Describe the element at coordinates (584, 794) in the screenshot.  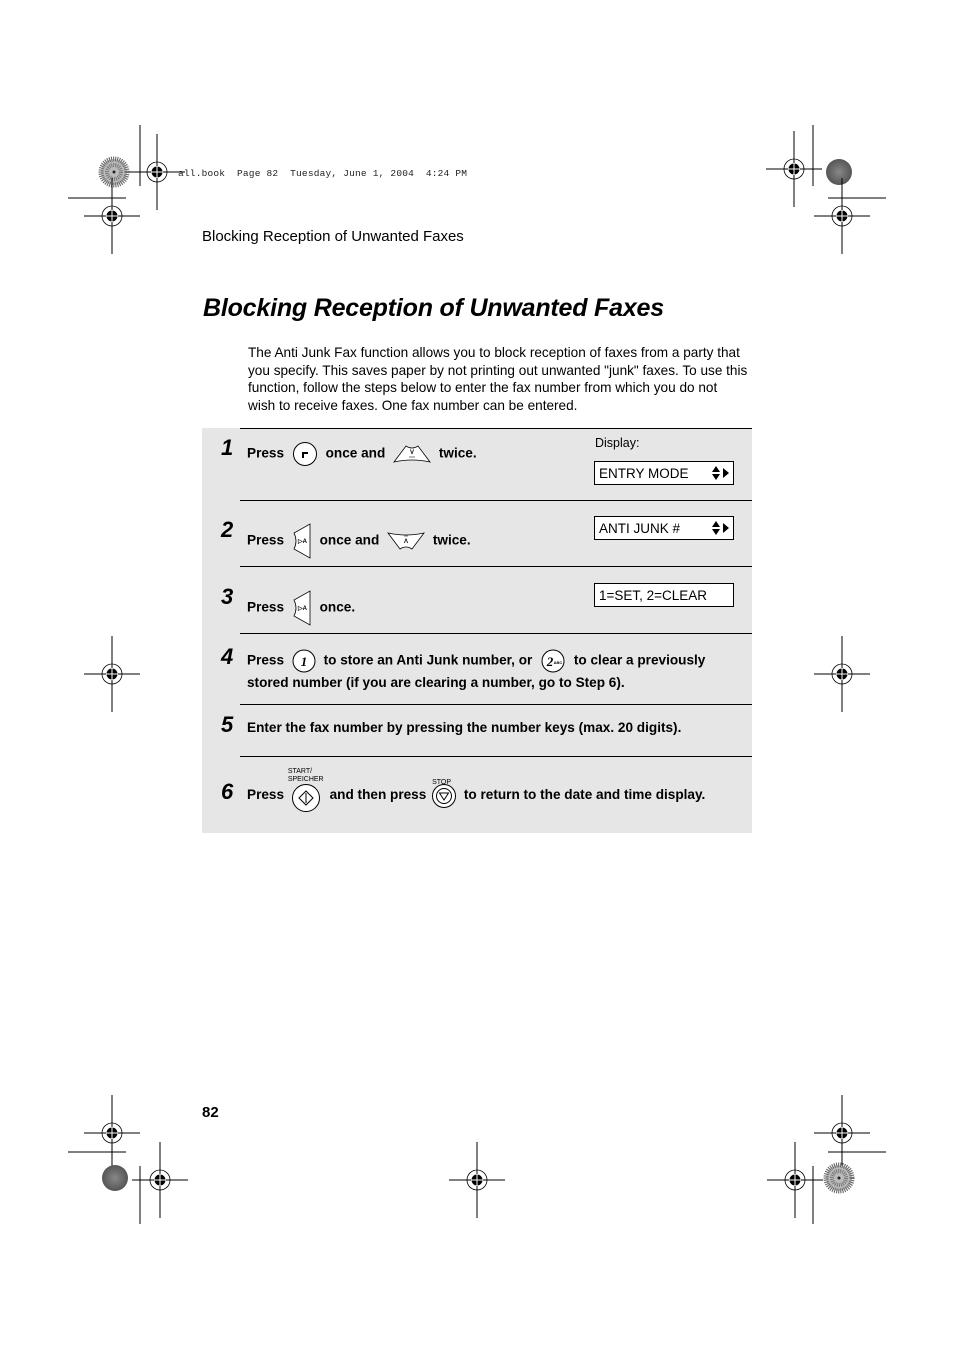
I see `step-text-part: to return to the date and time display.` at that location.